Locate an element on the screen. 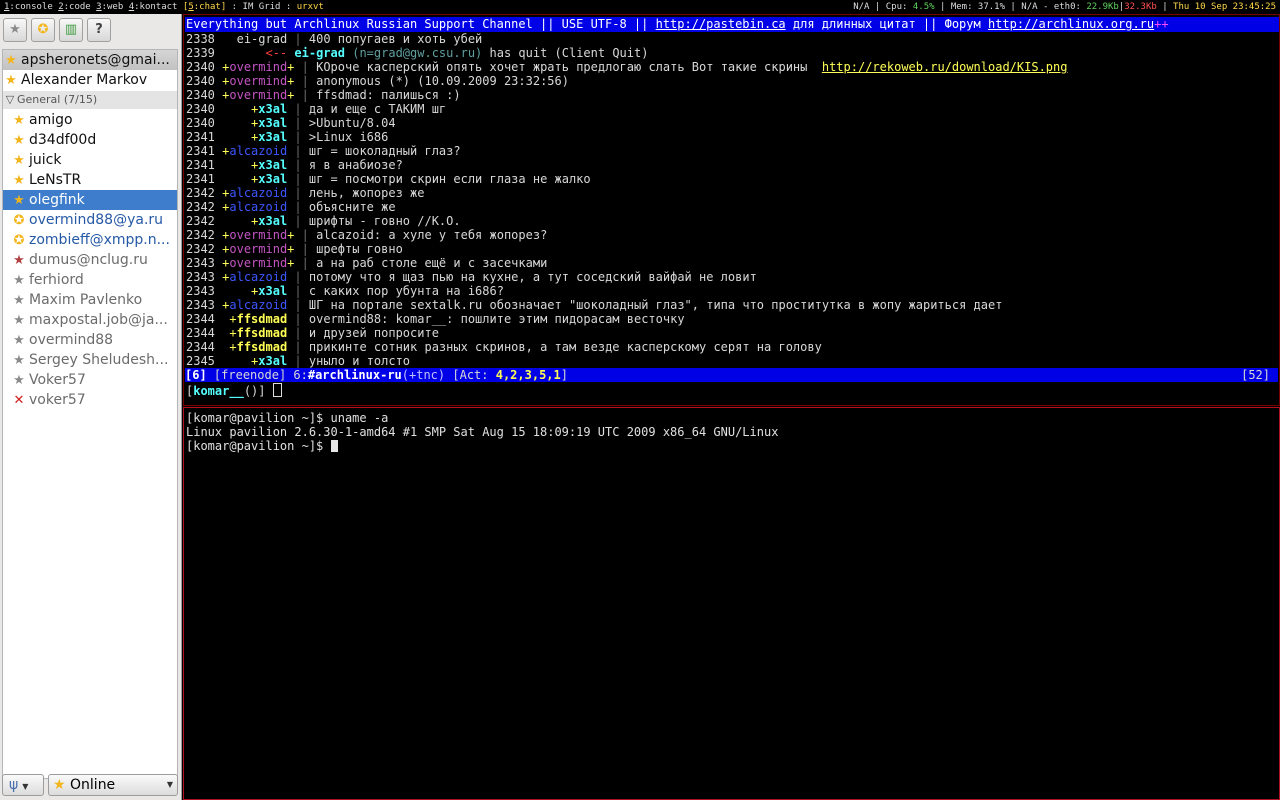  contact-name: LeNsTR is located at coordinates (55, 180).